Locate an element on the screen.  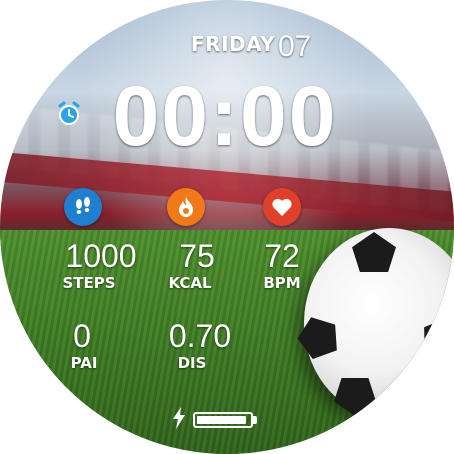
kcal-label: KCAL is located at coordinates (190, 283).